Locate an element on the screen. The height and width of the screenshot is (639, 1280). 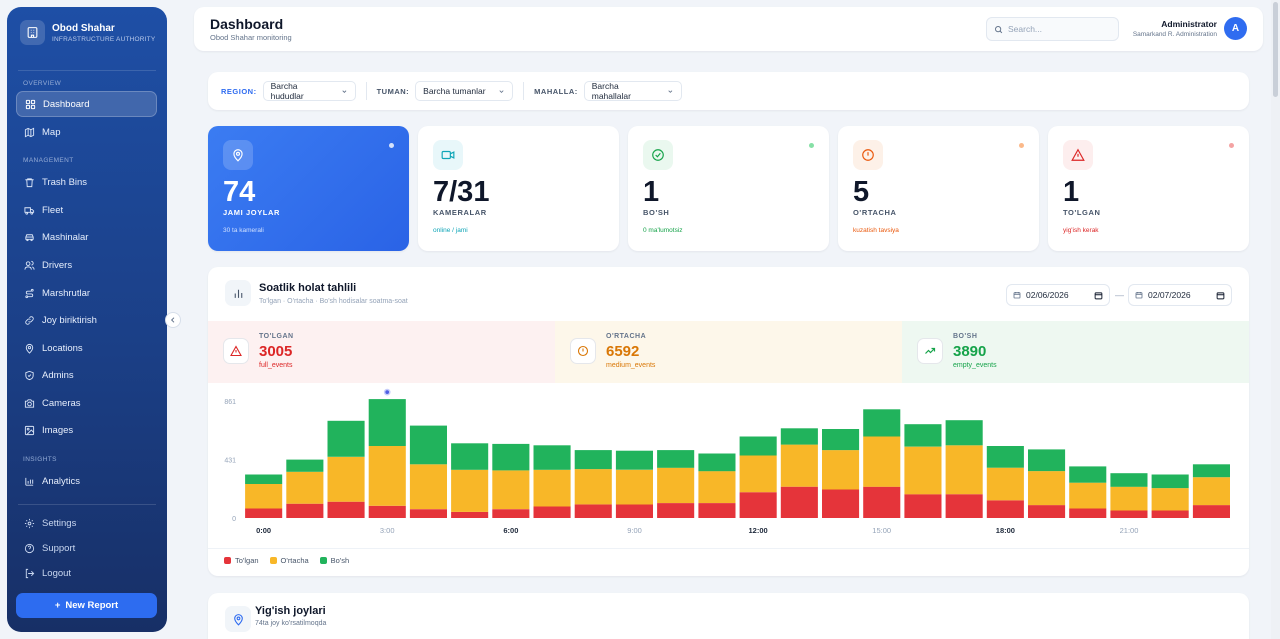
user-organization: Samarkand R. Administration is located at coordinates (1174, 34).